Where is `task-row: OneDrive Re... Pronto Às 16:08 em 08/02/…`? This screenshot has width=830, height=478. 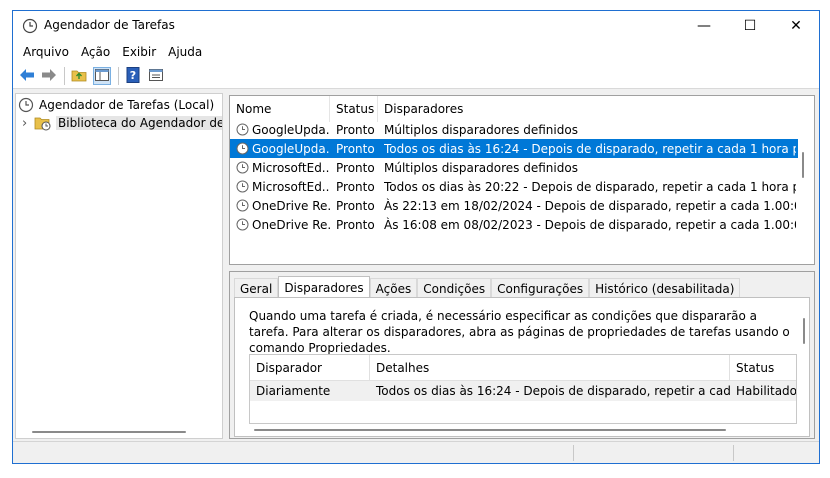
task-row: OneDrive Re... Pronto Às 16:08 em 08/02/… is located at coordinates (514, 224).